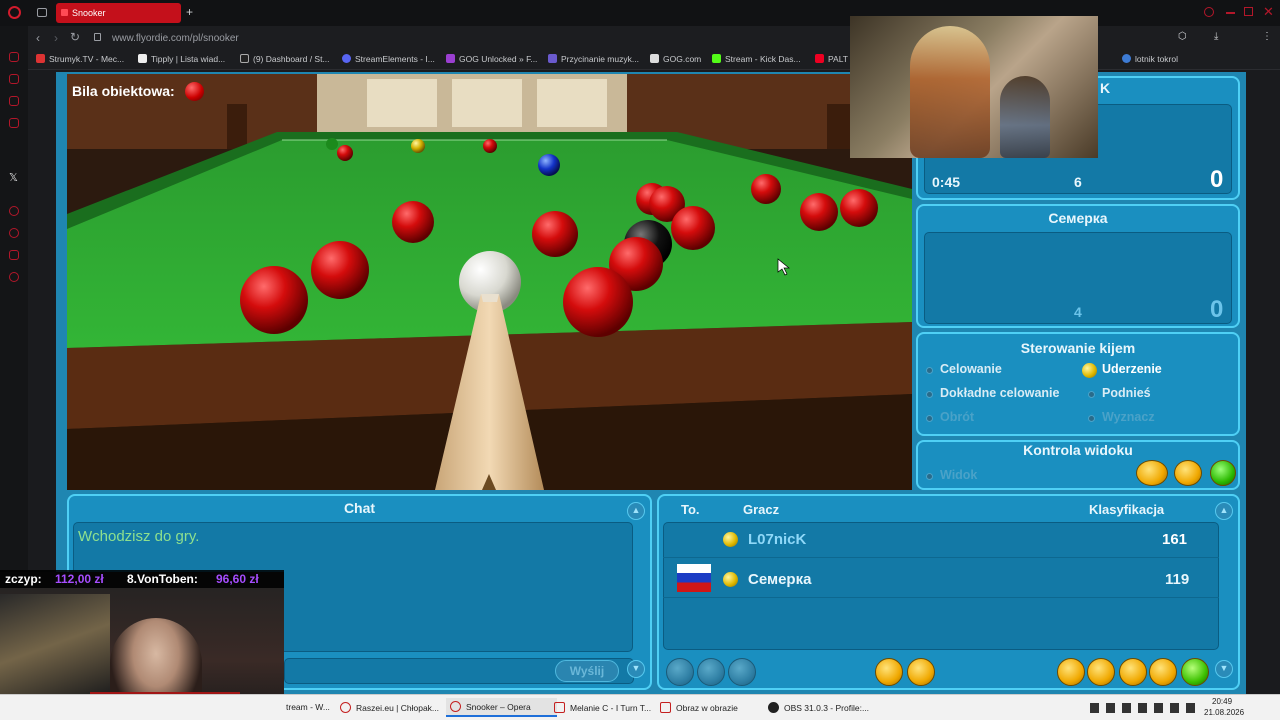  I want to click on option-wyznacz: Wyznacz, so click(1128, 417).